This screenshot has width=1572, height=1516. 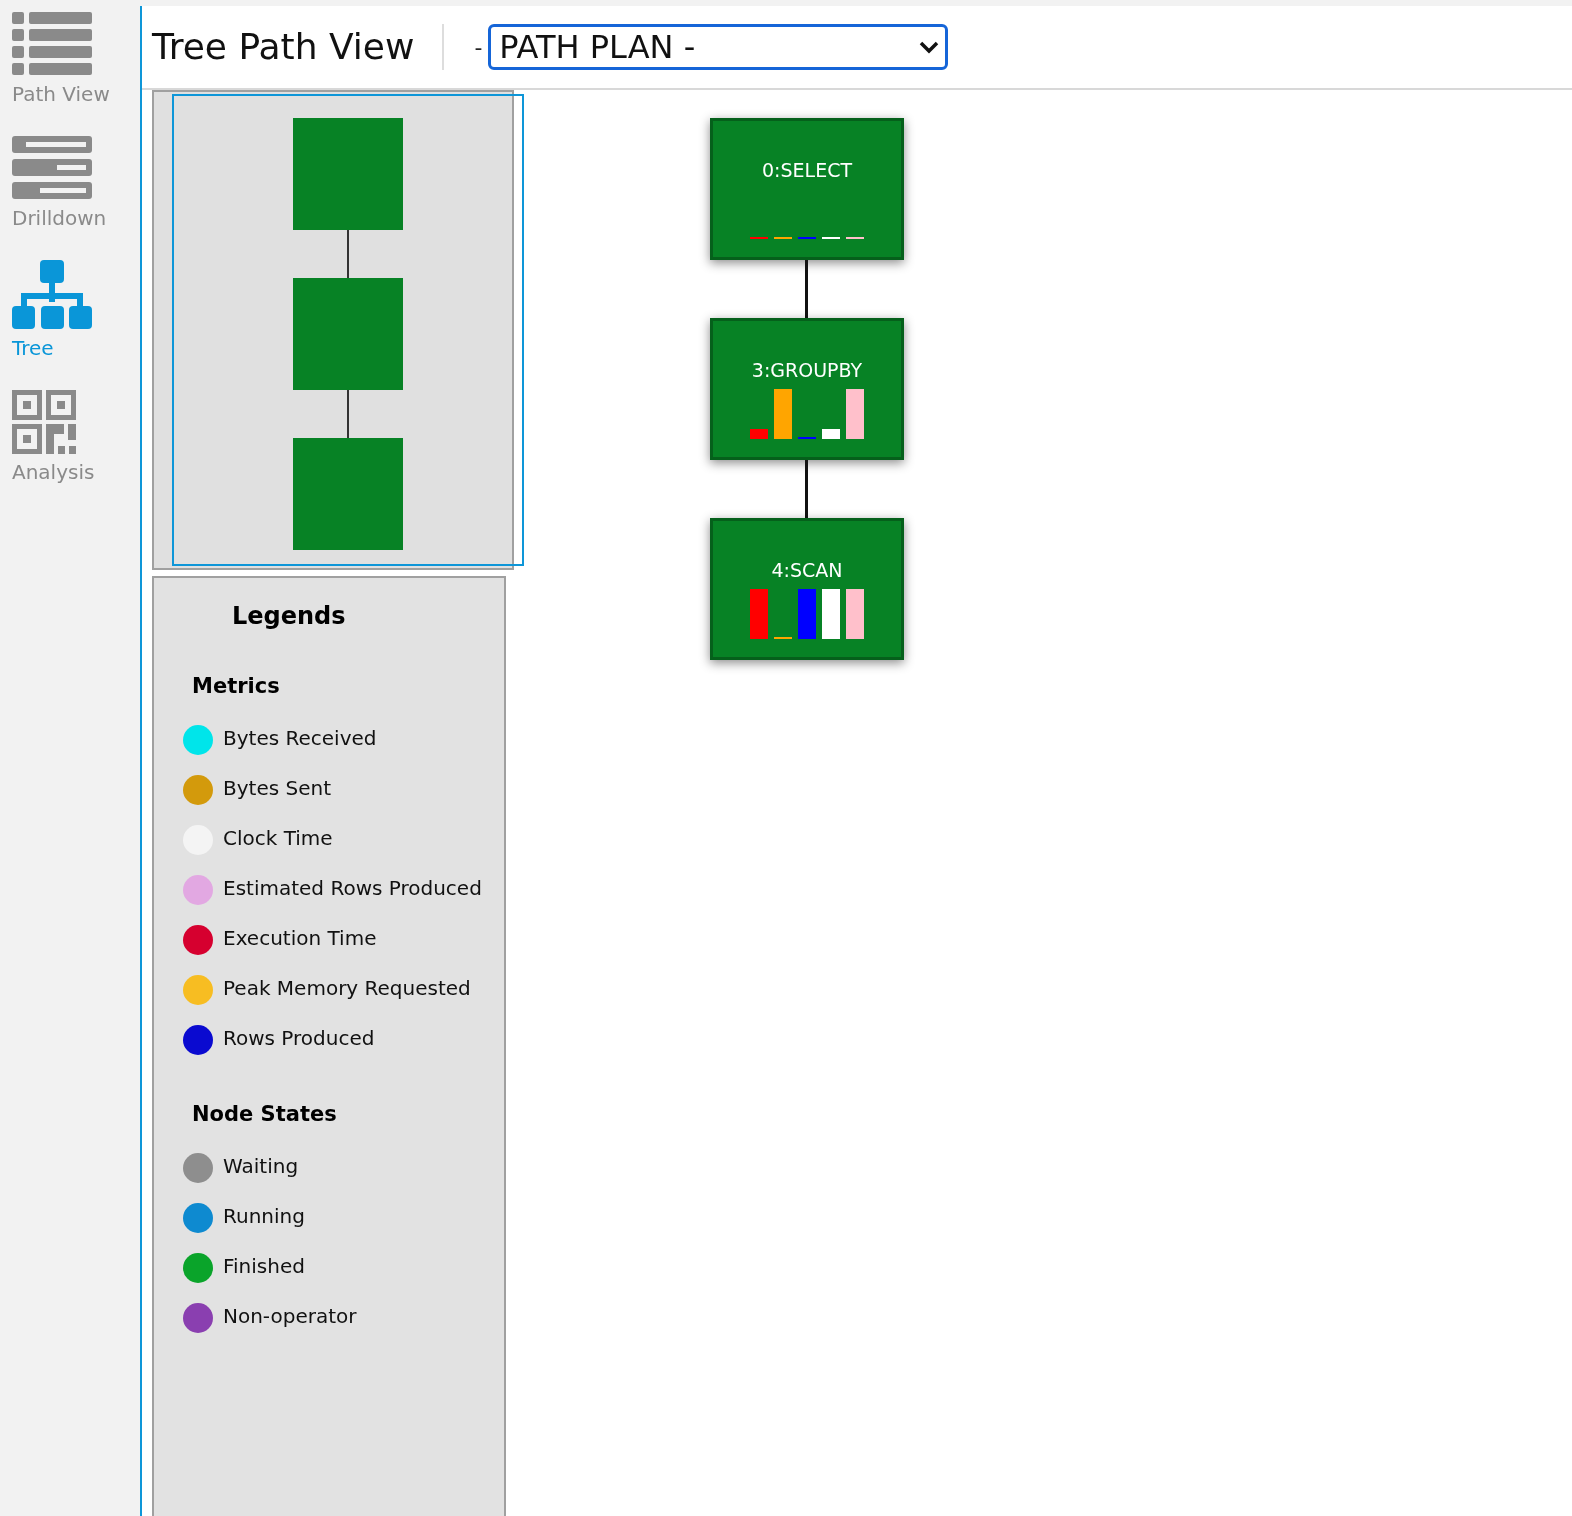 What do you see at coordinates (261, 1166) in the screenshot?
I see `legend-label: Waiting` at bounding box center [261, 1166].